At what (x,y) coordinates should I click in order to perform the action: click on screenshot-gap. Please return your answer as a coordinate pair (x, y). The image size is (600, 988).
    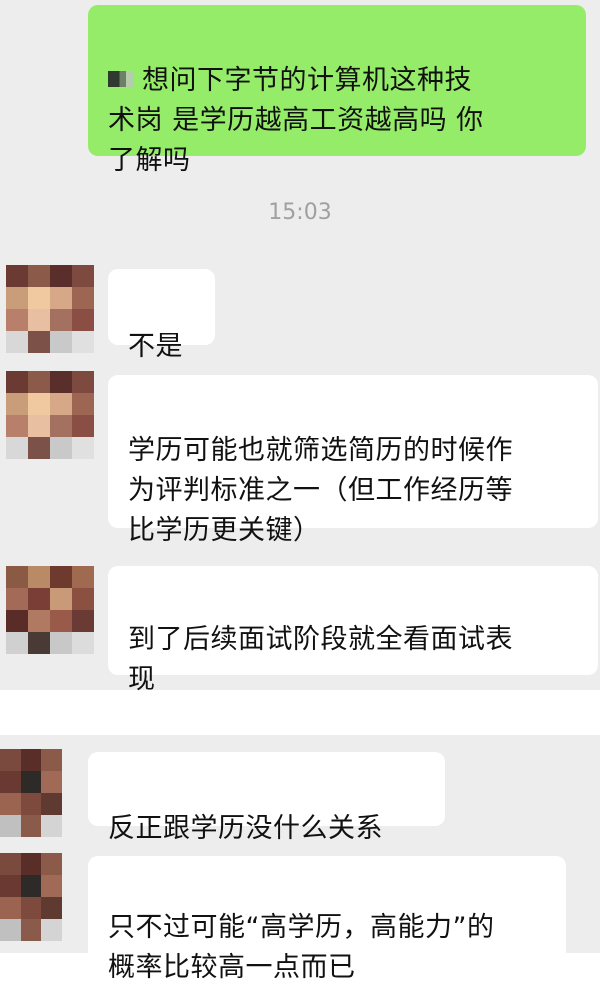
    Looking at the image, I should click on (300, 712).